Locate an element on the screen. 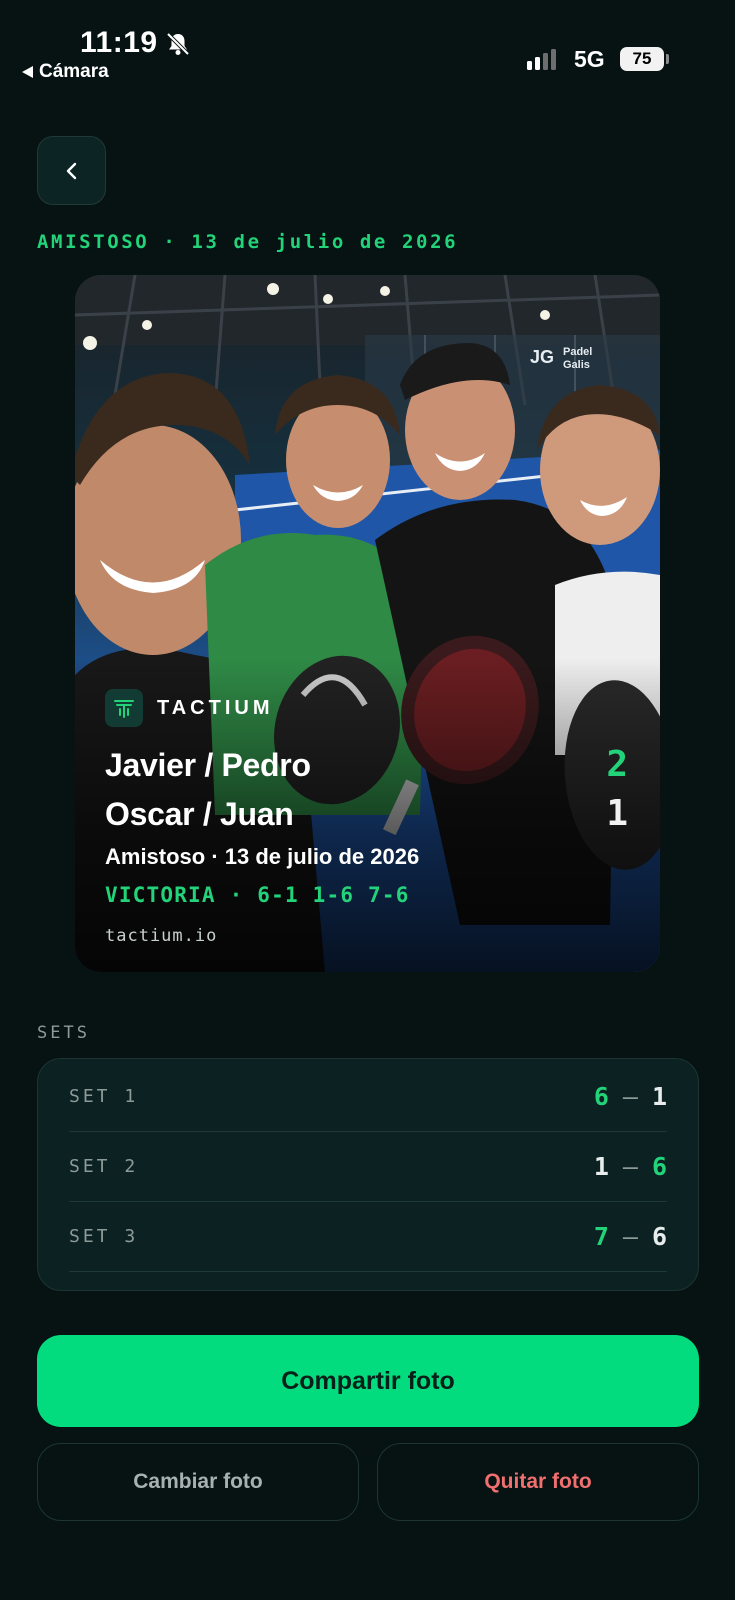  set-score-a: 1 is located at coordinates (601, 1166).